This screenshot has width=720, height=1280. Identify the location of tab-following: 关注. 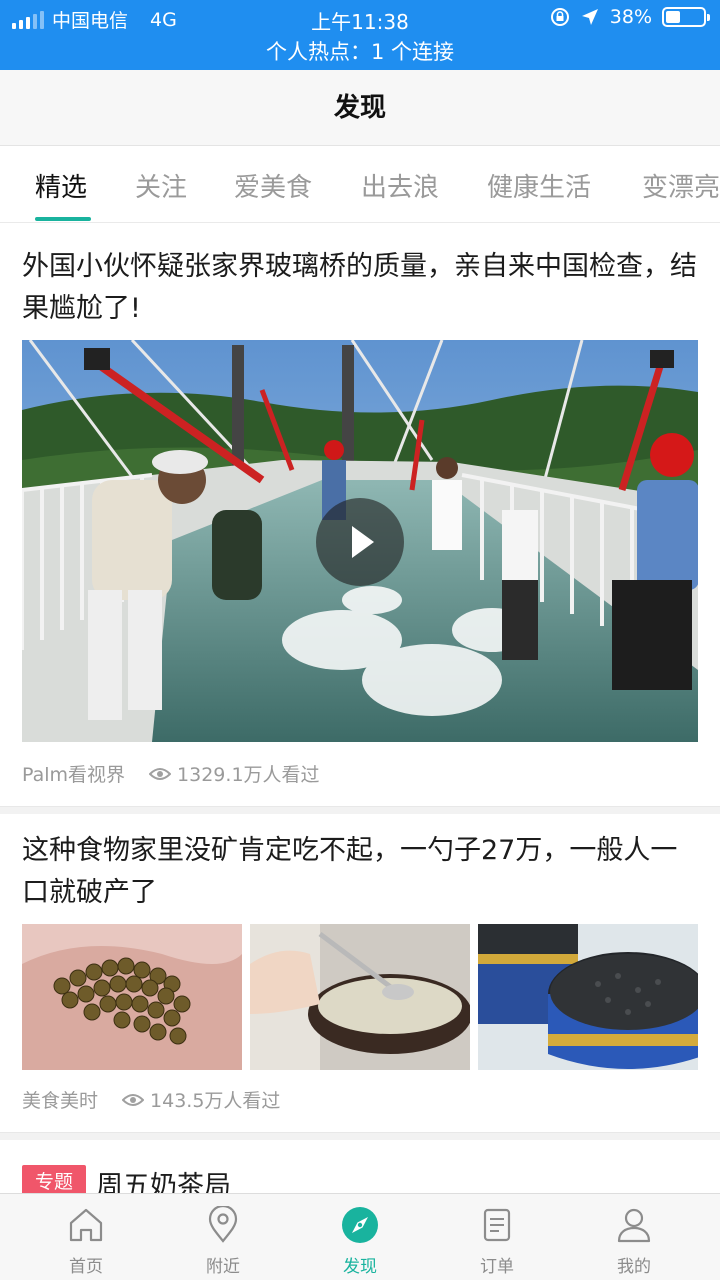
(161, 185).